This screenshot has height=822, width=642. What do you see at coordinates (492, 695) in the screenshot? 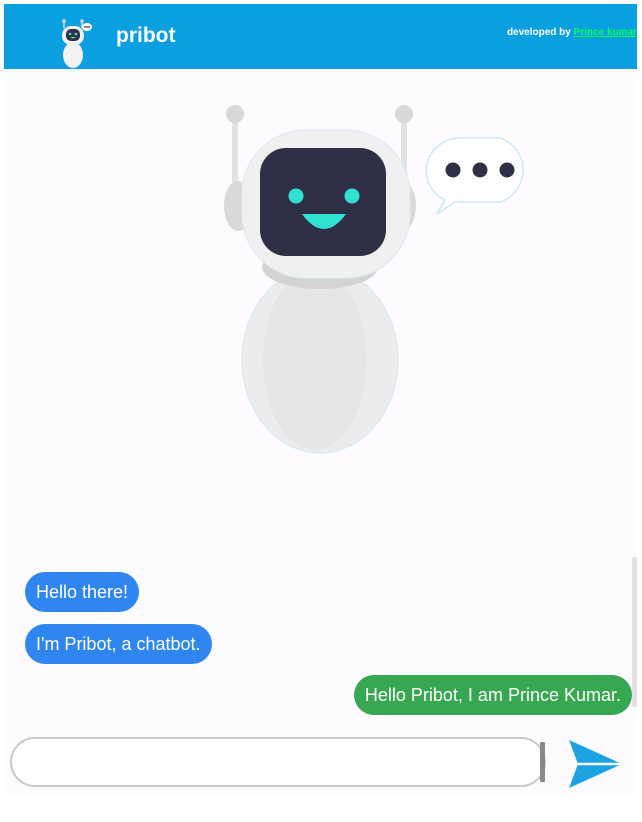
I see `user-message: Hello Pribot, I am Prince Kumar.` at bounding box center [492, 695].